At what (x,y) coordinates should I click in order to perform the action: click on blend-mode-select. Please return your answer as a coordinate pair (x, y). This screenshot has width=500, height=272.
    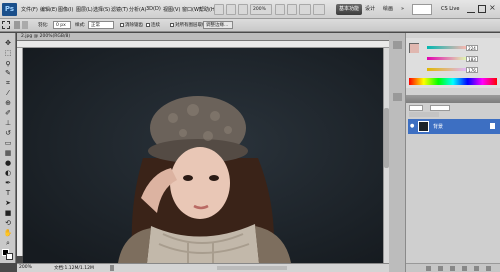
    Looking at the image, I should click on (416, 108).